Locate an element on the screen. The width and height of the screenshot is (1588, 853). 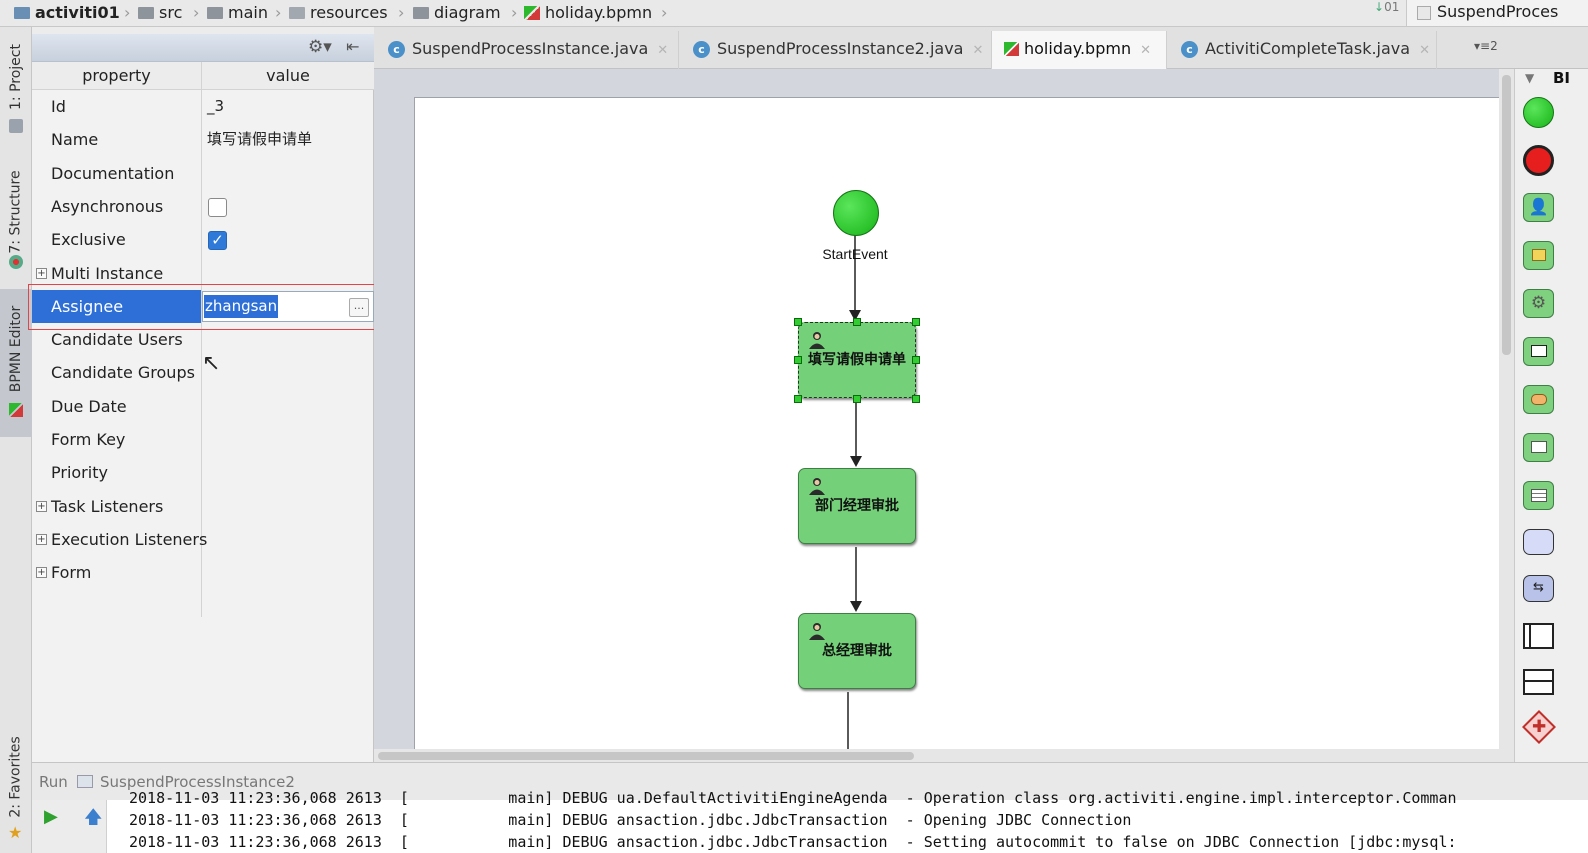
folder-icon is located at coordinates (215, 13).